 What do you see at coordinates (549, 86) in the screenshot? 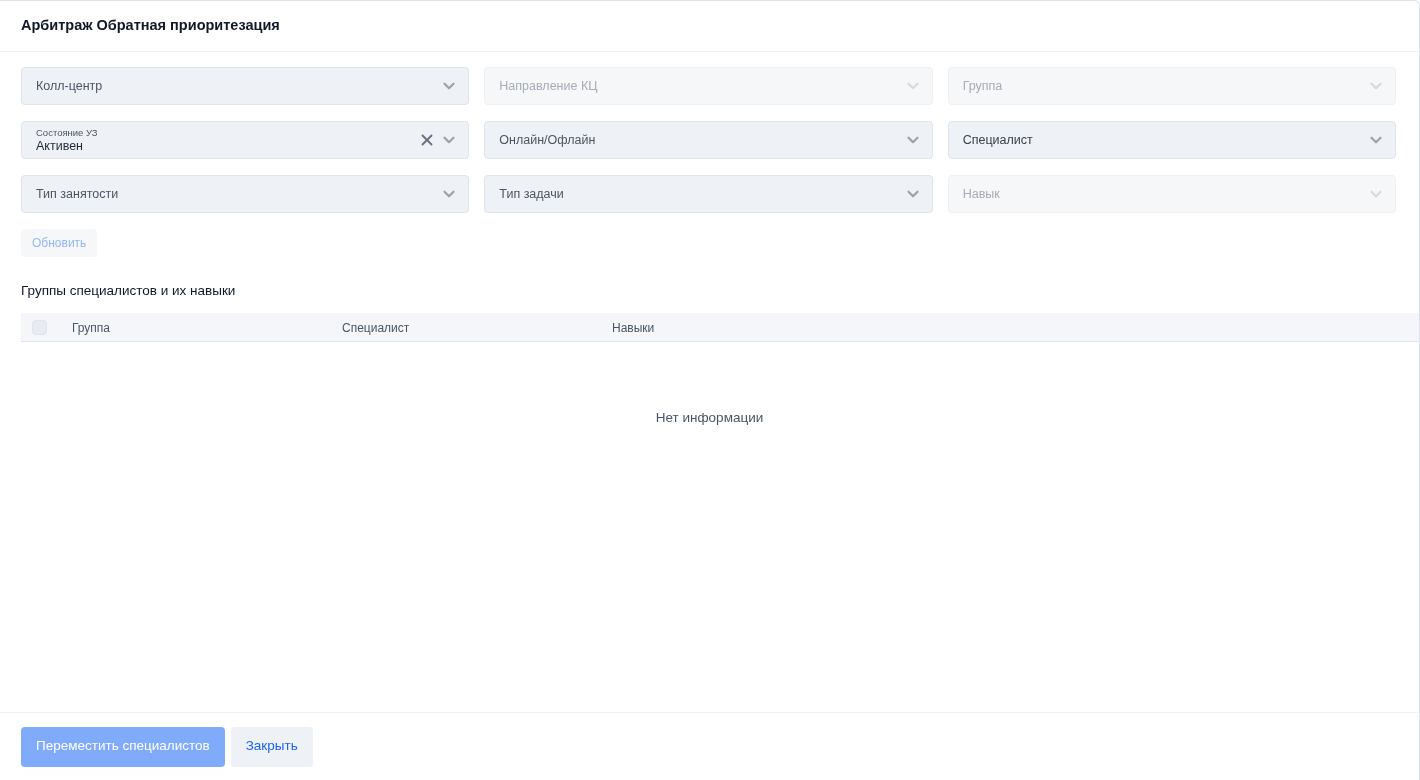
I see `field-placeholder: Направление КЦ` at bounding box center [549, 86].